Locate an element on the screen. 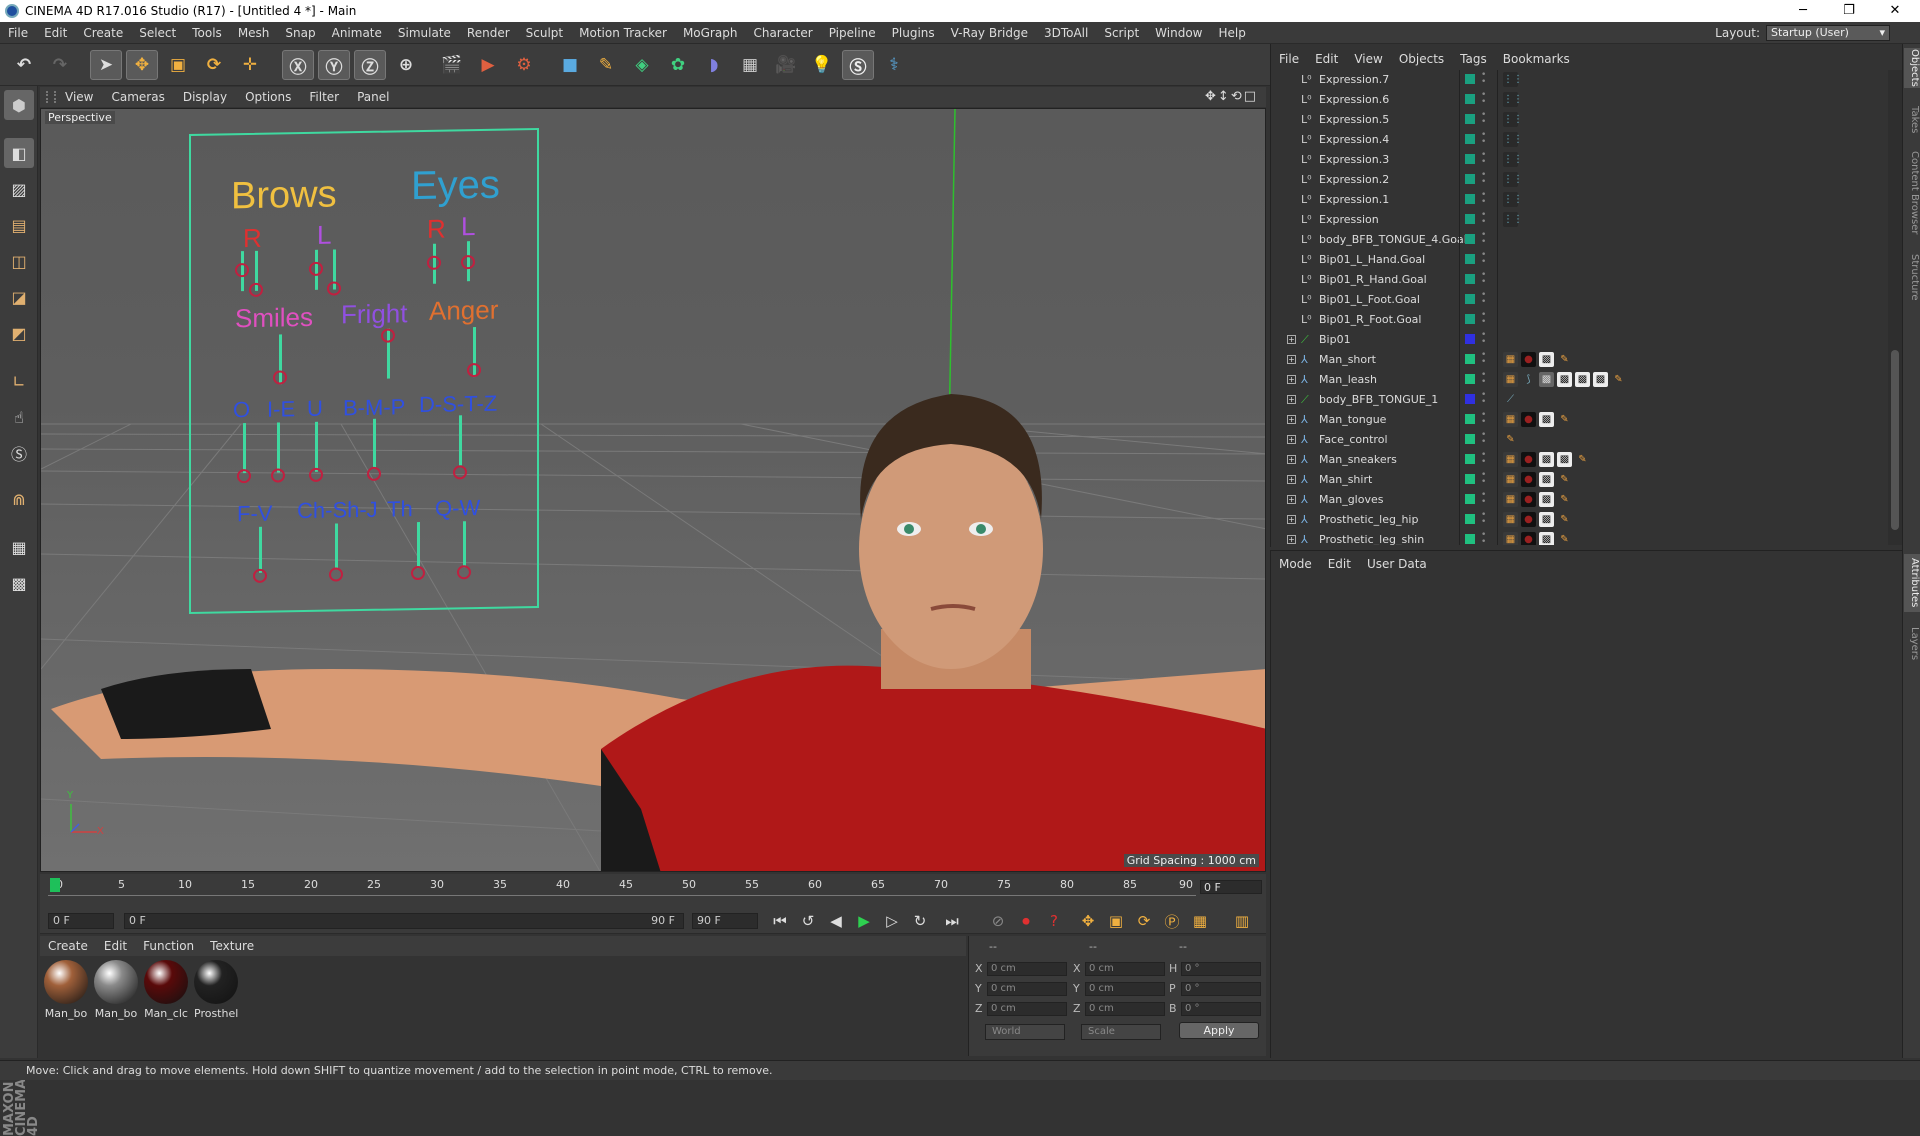 Image resolution: width=1920 pixels, height=1136 pixels. workplane-icon: ▤ is located at coordinates (19, 225).